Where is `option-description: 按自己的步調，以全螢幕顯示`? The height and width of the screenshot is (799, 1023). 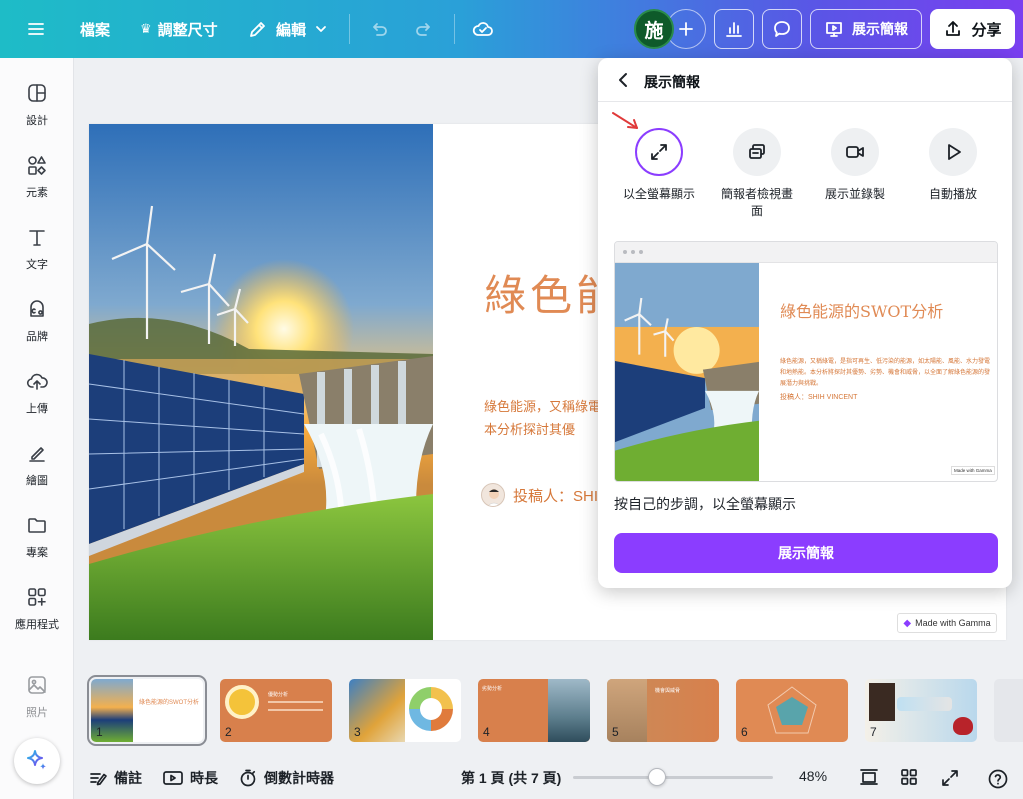 option-description: 按自己的步調，以全螢幕顯示 is located at coordinates (705, 504).